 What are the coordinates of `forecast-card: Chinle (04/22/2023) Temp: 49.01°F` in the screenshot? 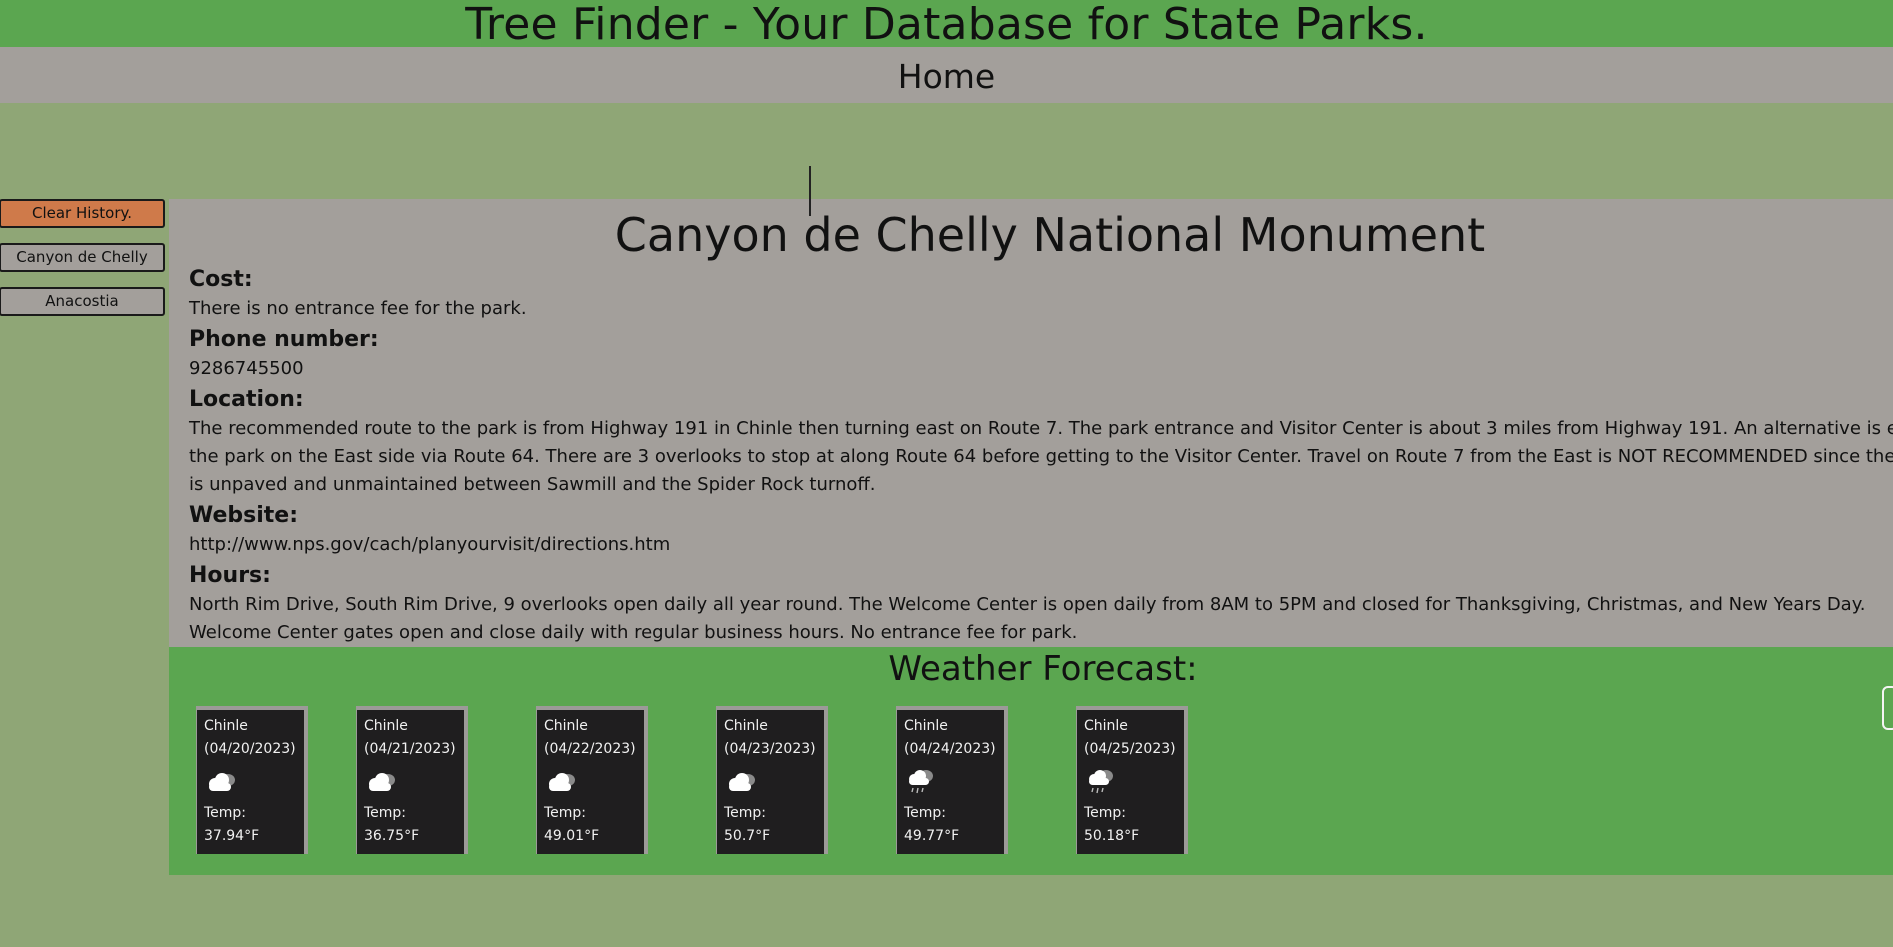 It's located at (592, 780).